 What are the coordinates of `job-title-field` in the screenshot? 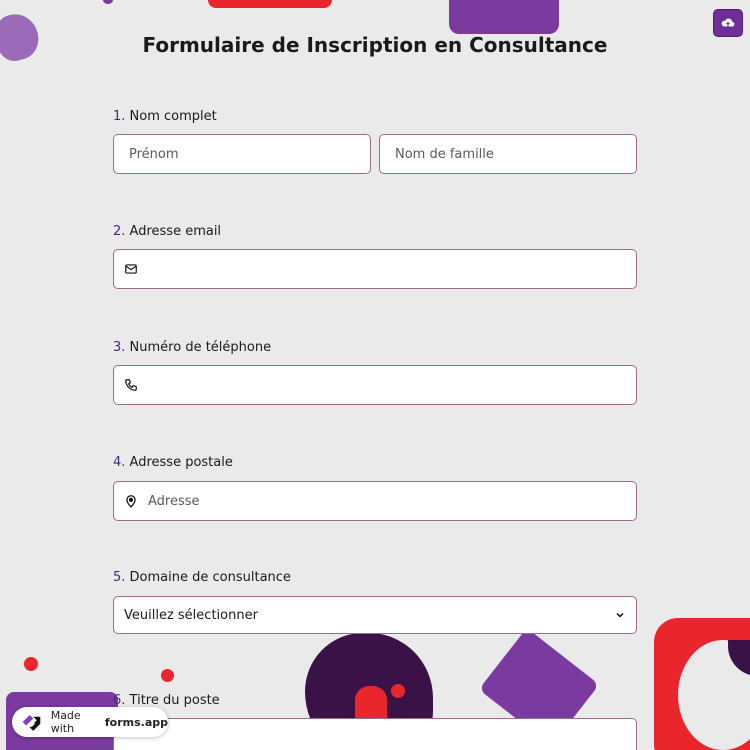 It's located at (375, 734).